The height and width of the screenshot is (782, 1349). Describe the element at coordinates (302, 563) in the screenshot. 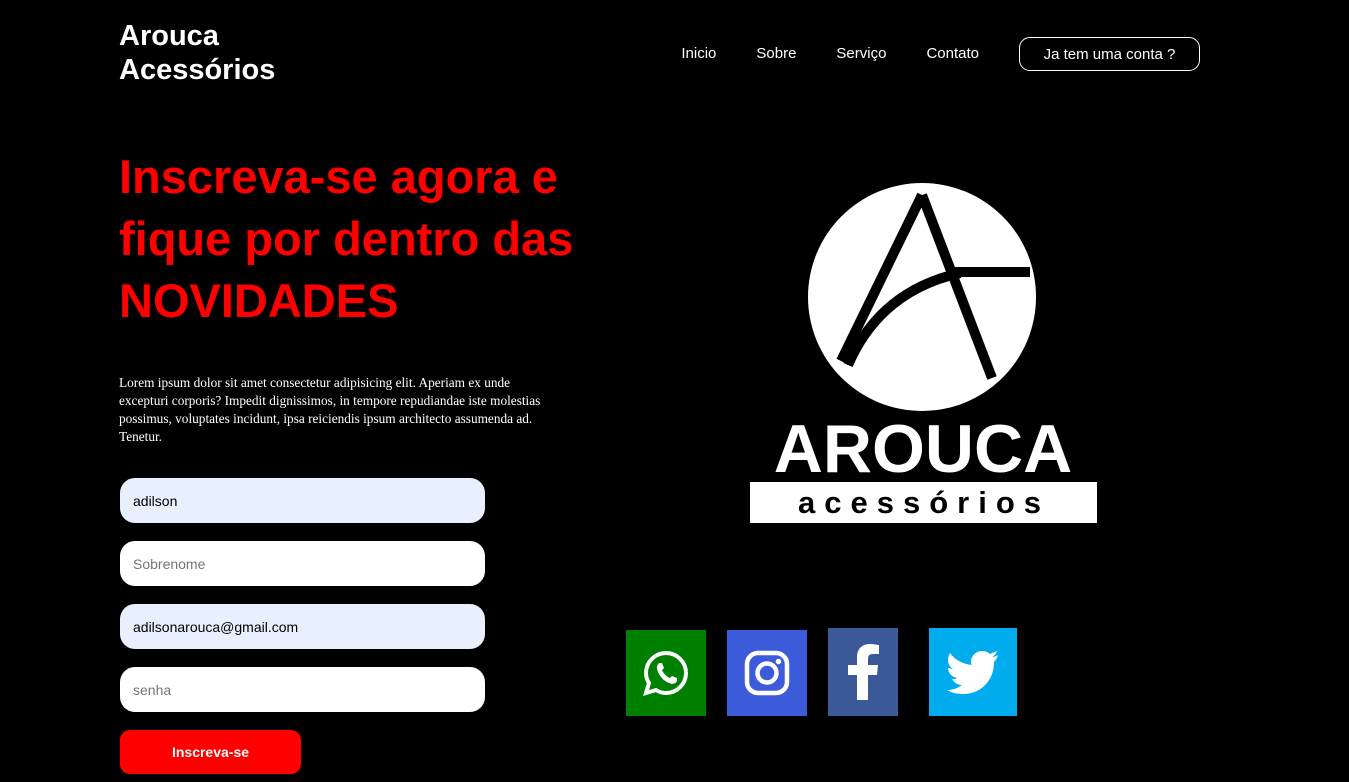

I see `last-name-input` at that location.